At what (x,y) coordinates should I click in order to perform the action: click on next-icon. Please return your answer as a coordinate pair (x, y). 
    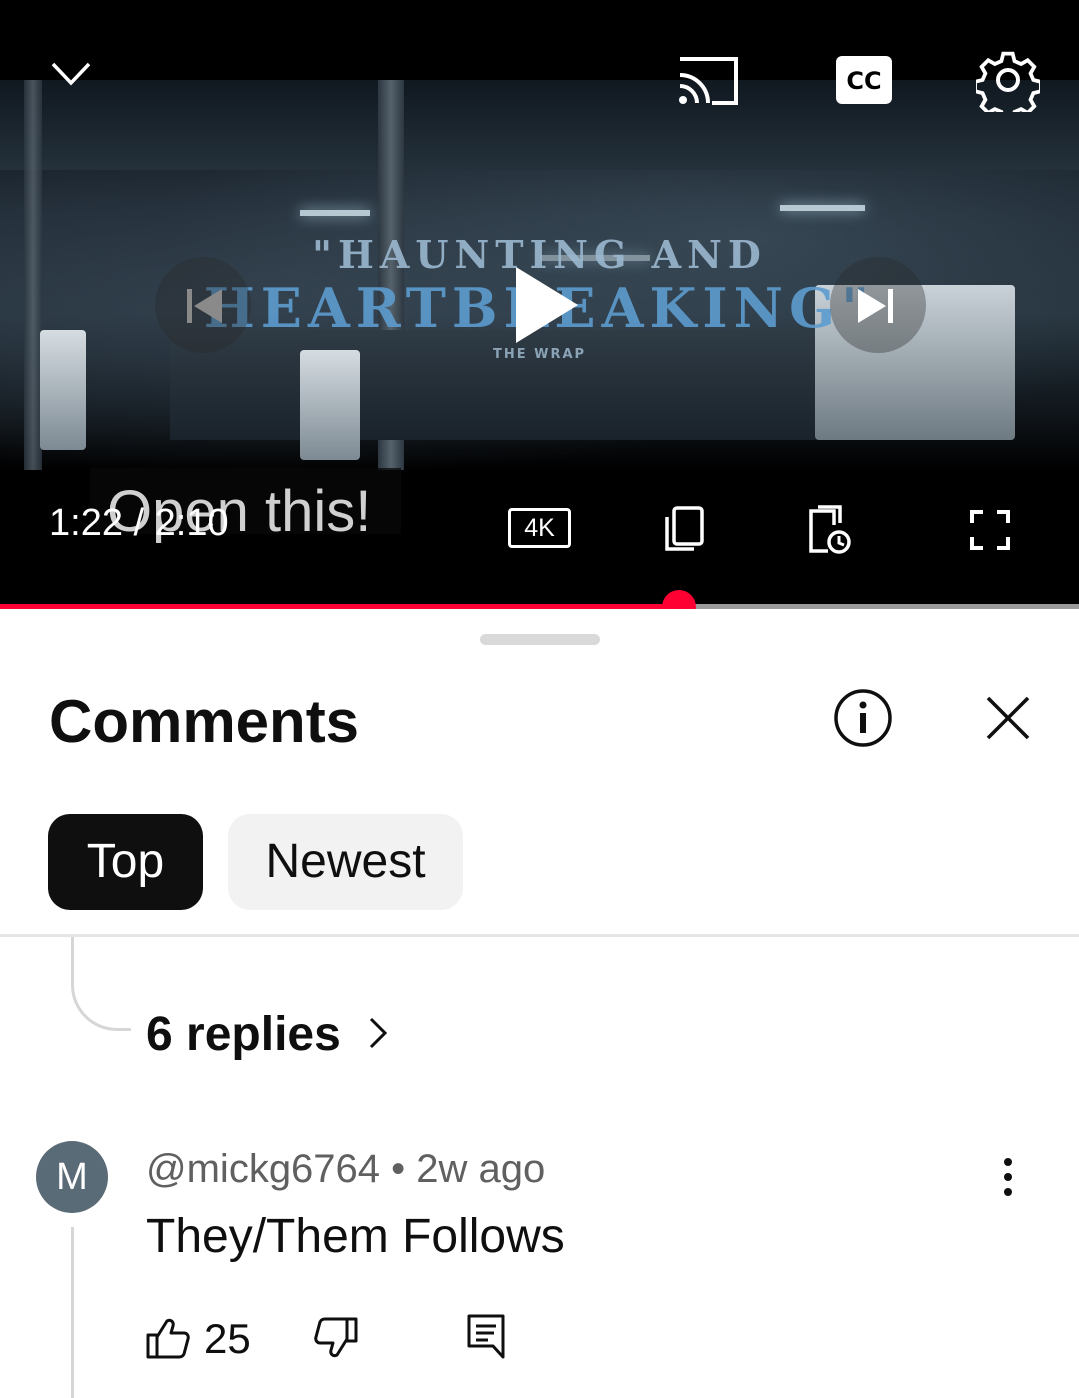
    Looking at the image, I should click on (876, 306).